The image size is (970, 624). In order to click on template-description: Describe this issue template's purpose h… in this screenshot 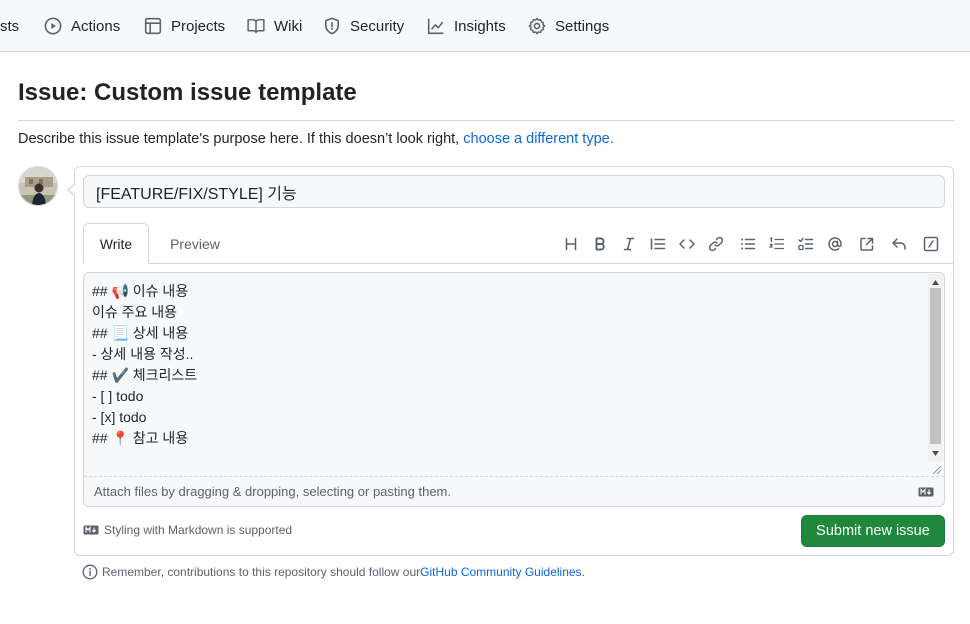, I will do `click(316, 139)`.